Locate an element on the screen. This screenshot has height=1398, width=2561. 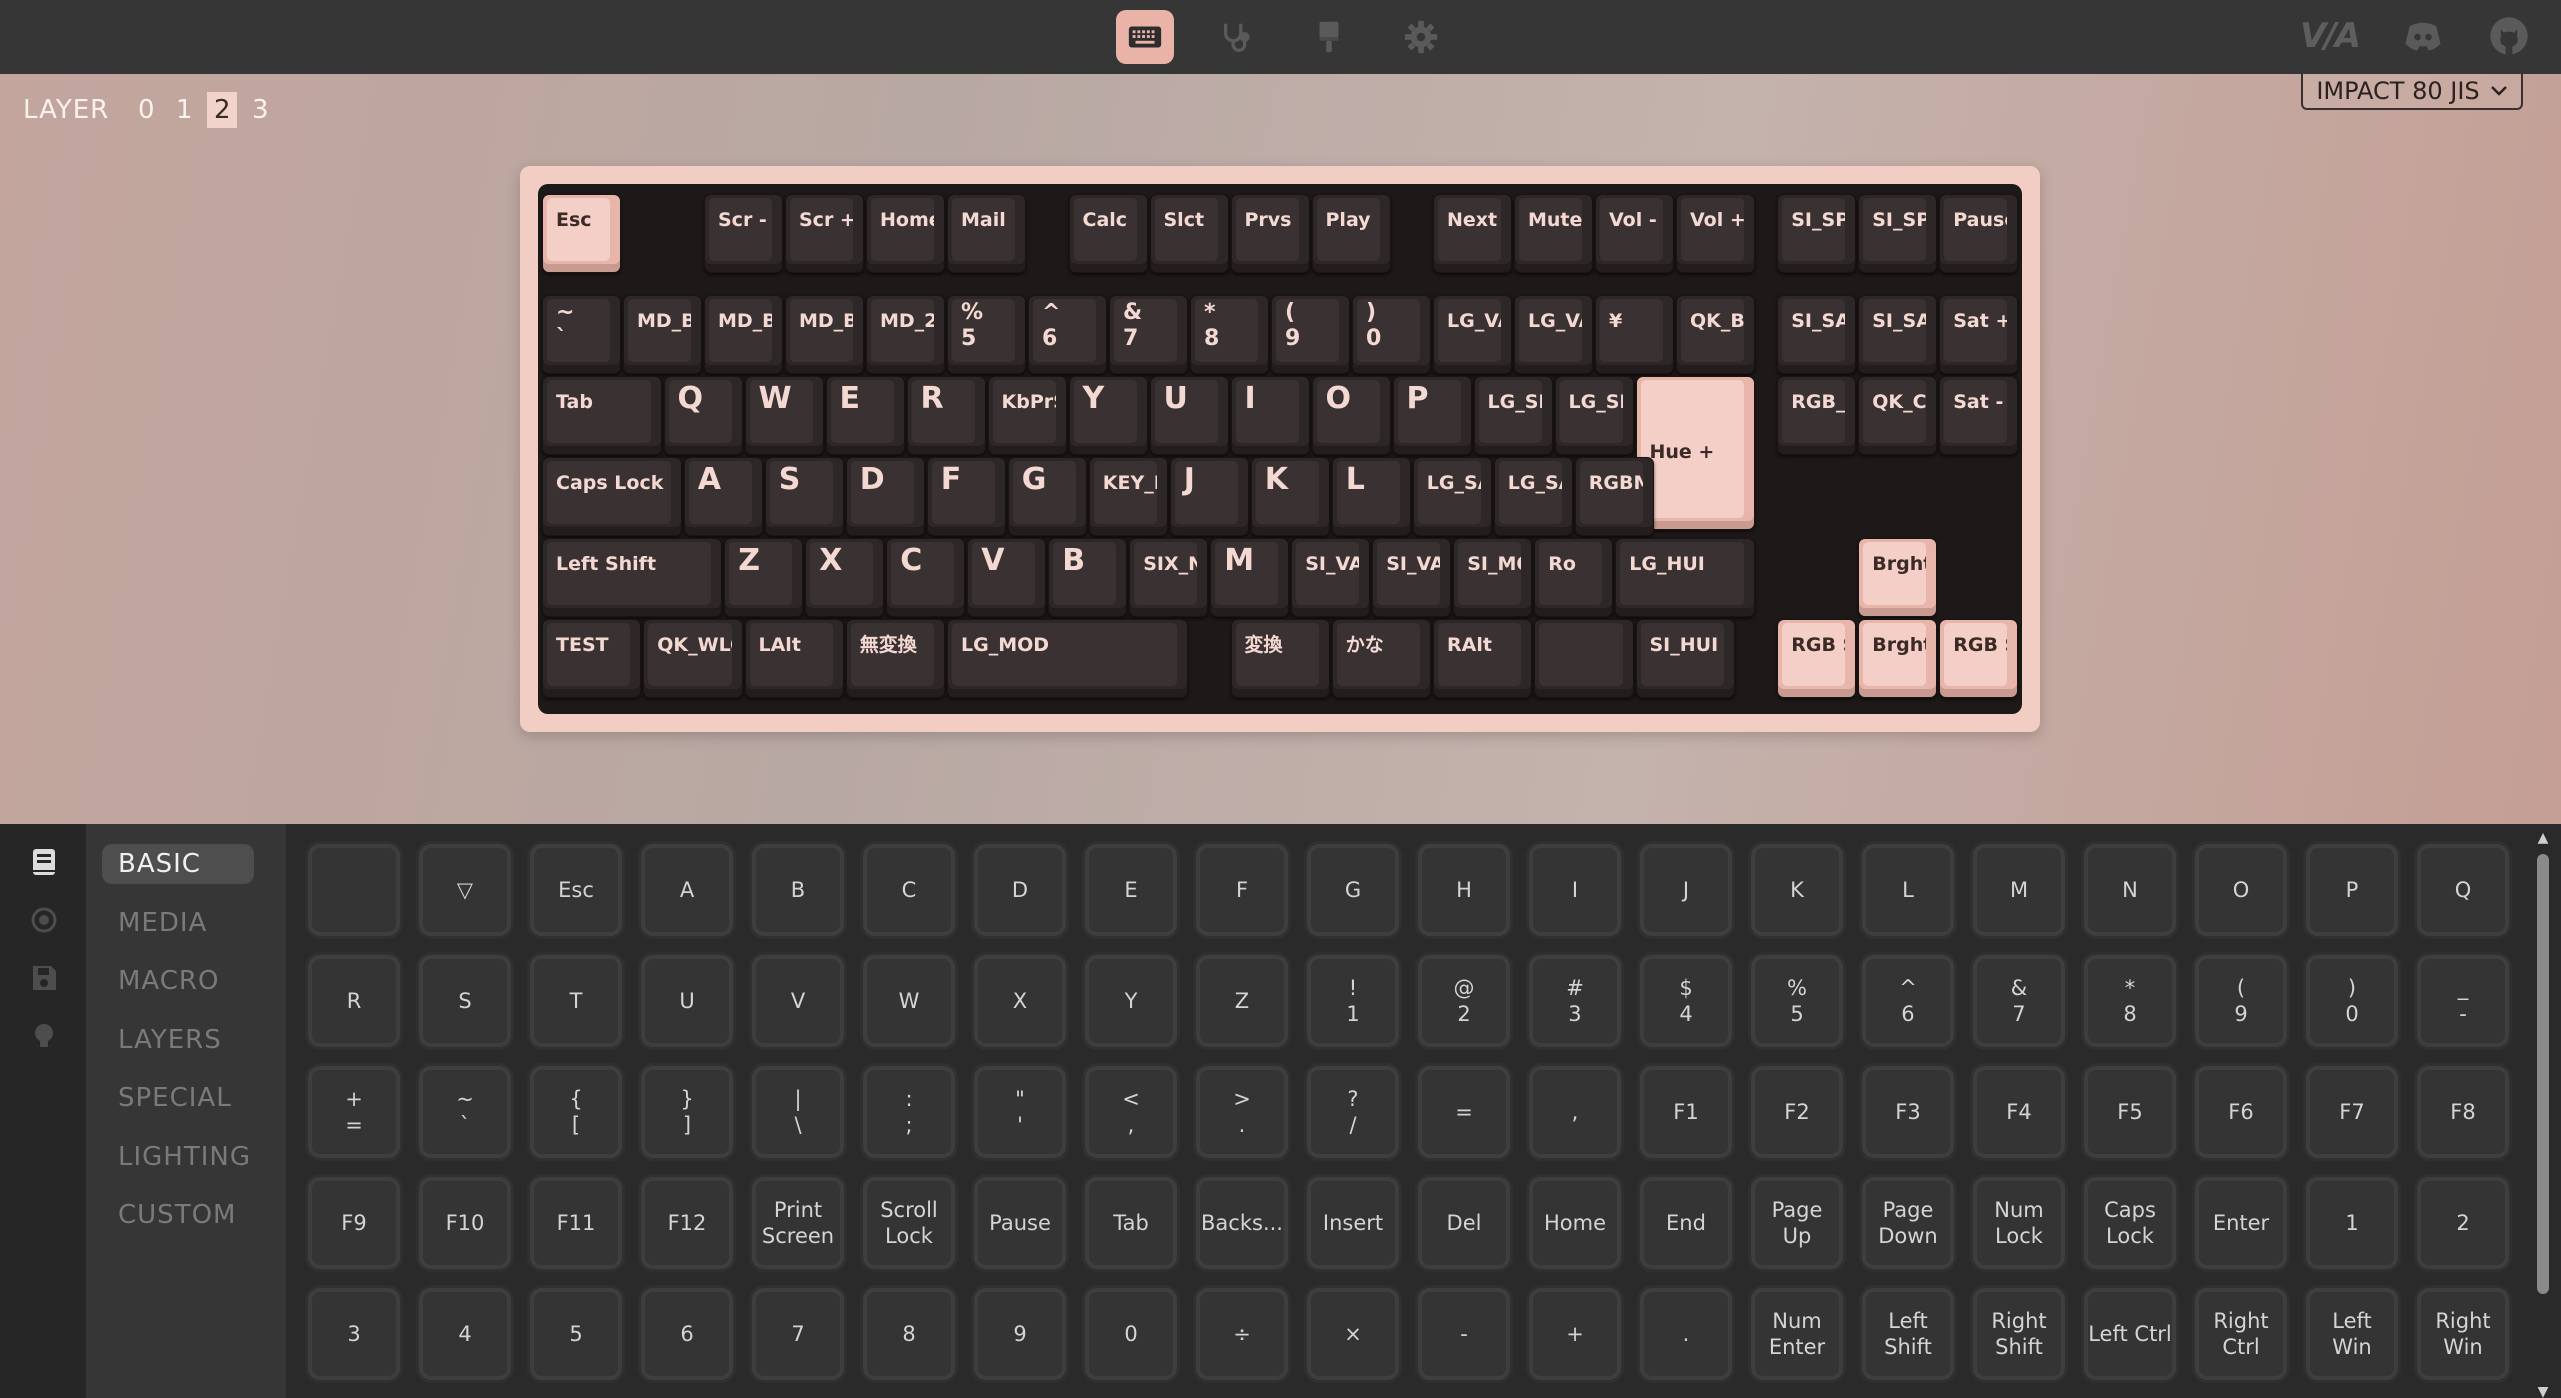
keycode-button: F7 is located at coordinates (2352, 1112).